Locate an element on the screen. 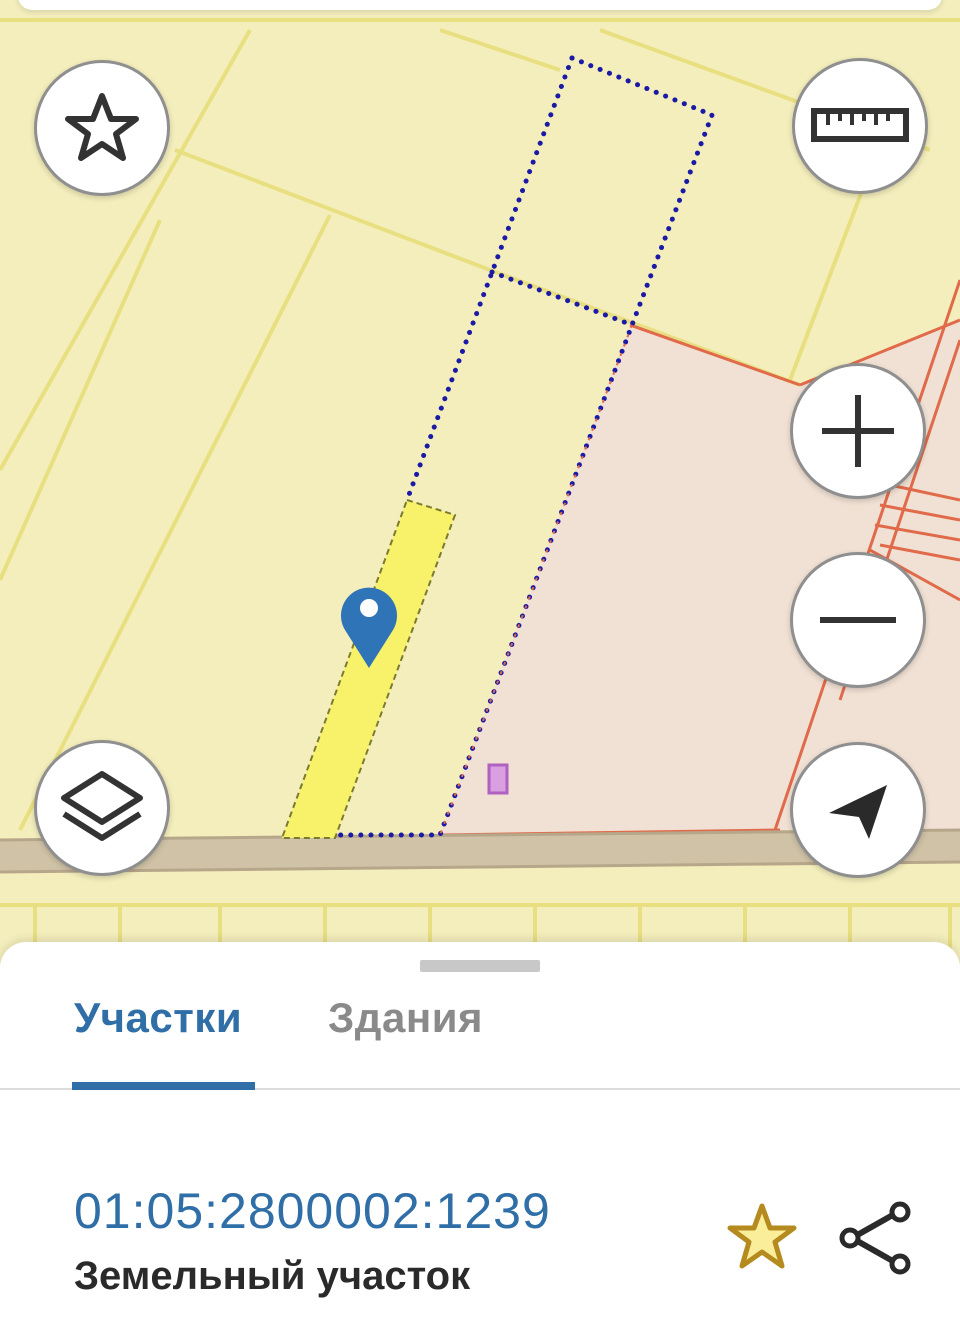 Image resolution: width=960 pixels, height=1342 pixels. share-icon is located at coordinates (875, 1238).